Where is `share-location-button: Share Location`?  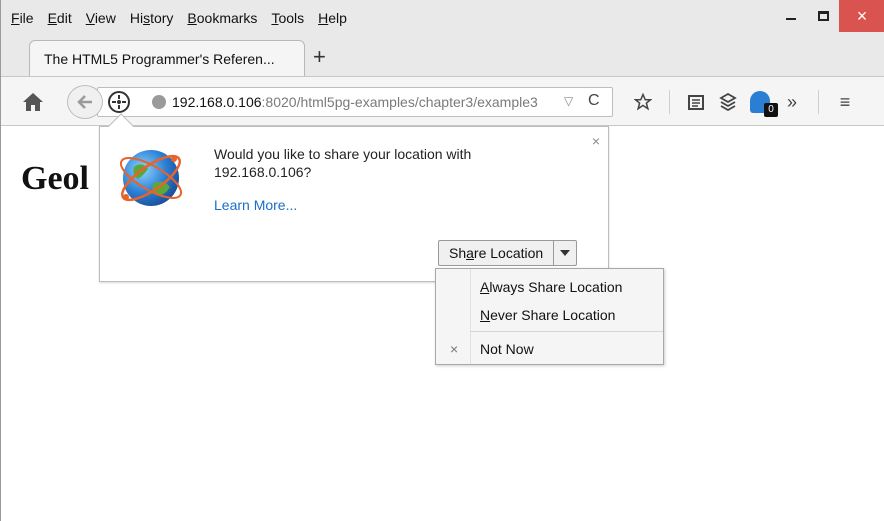 share-location-button: Share Location is located at coordinates (497, 253).